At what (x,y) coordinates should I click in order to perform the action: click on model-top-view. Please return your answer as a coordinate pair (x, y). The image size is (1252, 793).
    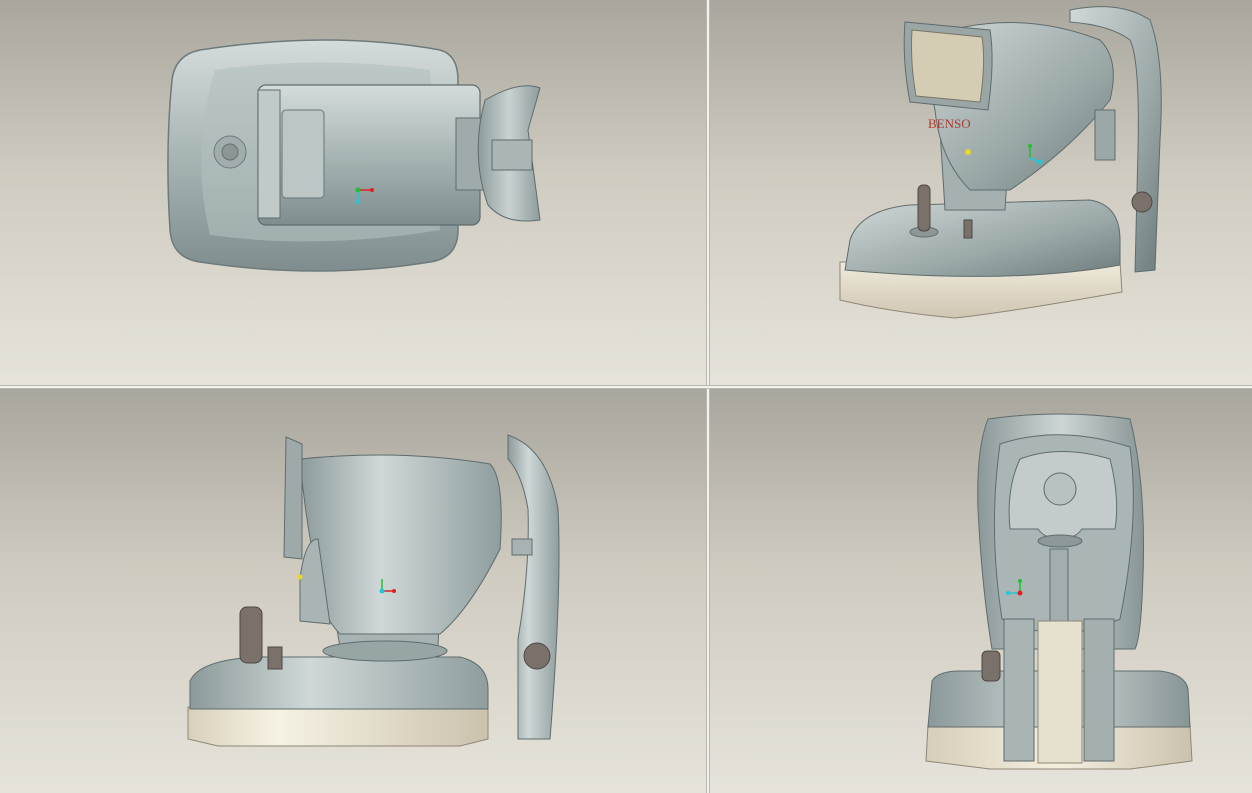
    Looking at the image, I should click on (354, 155).